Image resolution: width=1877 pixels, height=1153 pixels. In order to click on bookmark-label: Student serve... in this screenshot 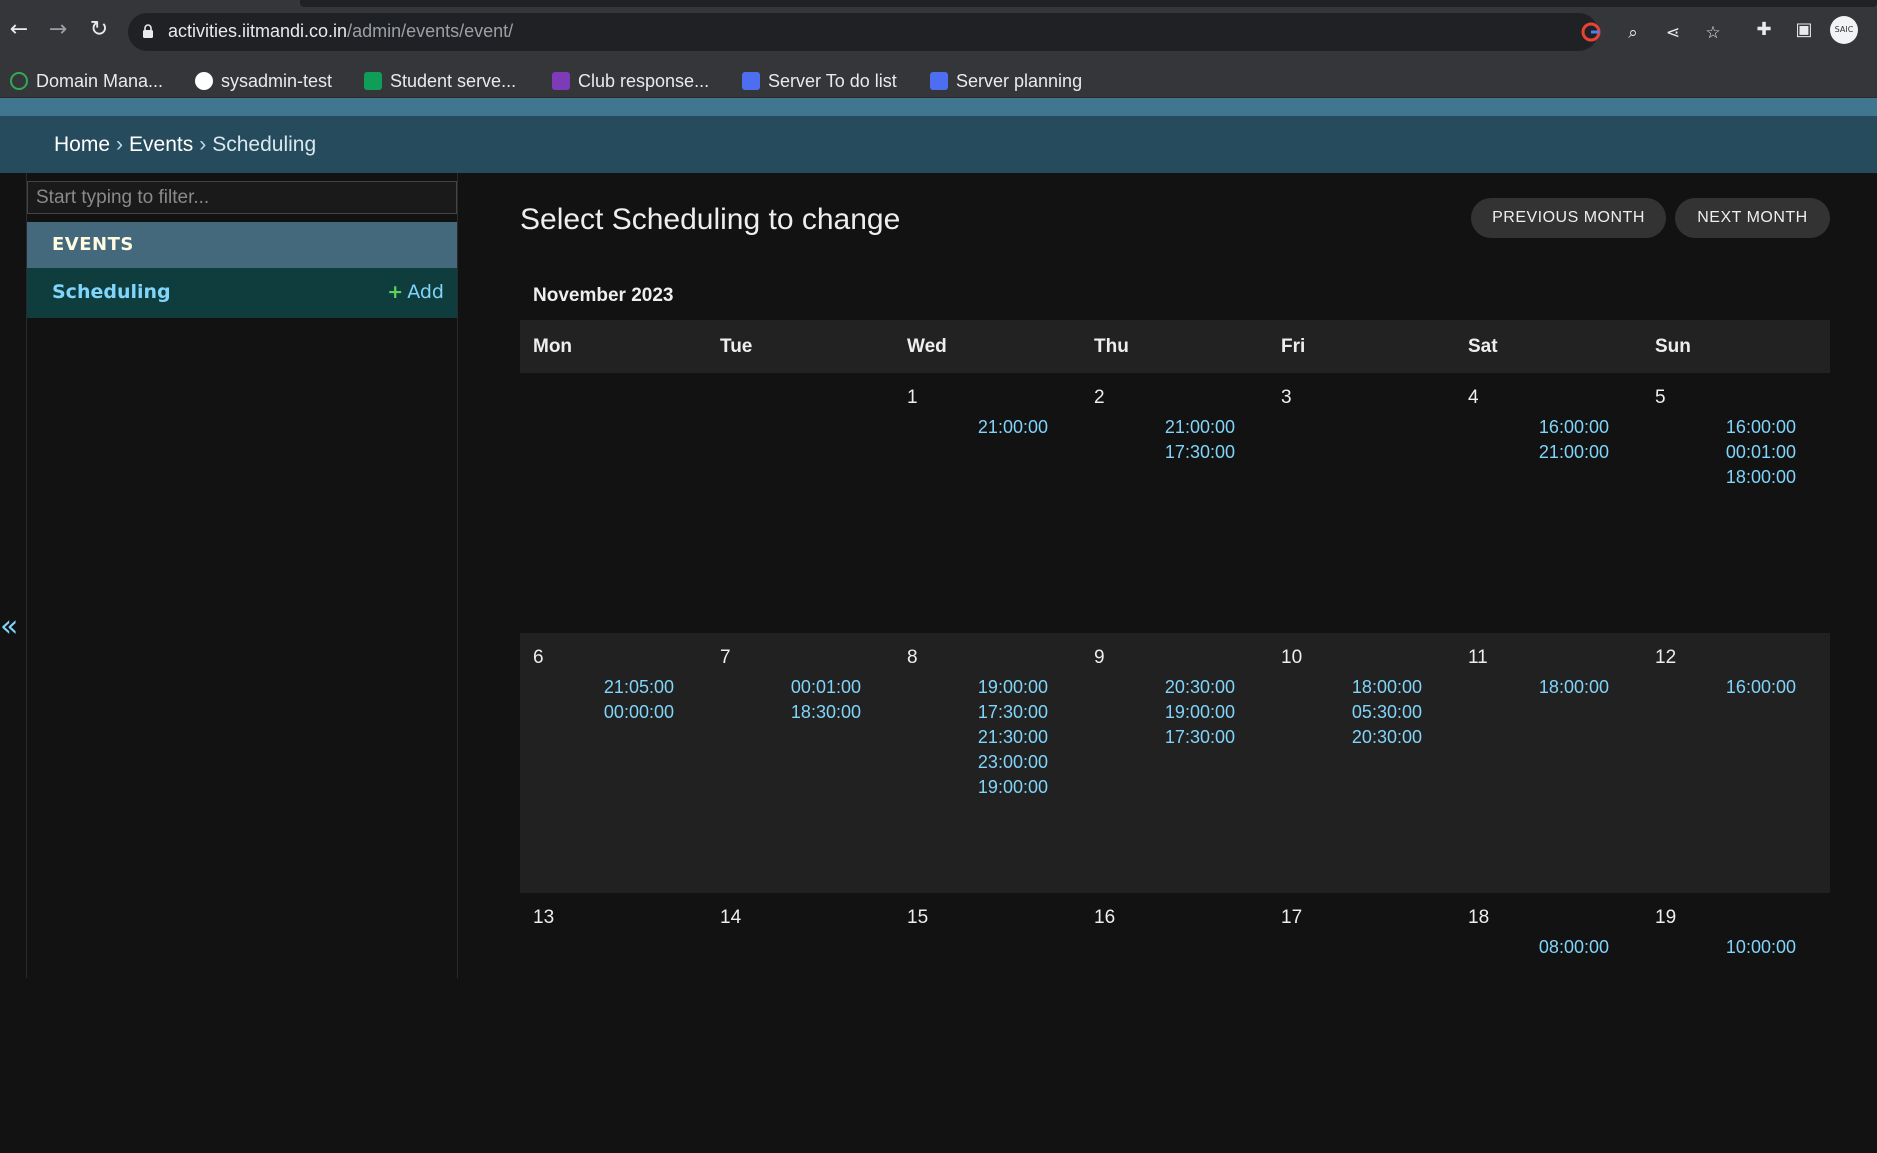, I will do `click(453, 80)`.